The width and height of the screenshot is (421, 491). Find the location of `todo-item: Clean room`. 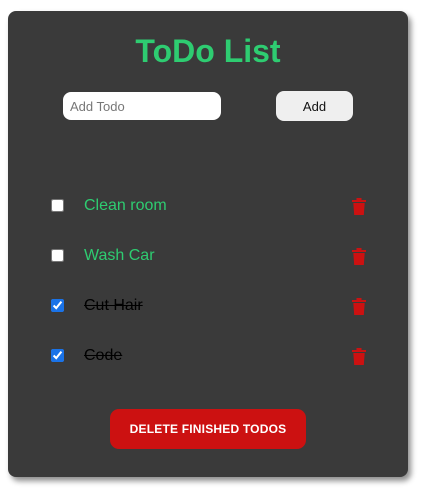

todo-item: Clean room is located at coordinates (208, 206).